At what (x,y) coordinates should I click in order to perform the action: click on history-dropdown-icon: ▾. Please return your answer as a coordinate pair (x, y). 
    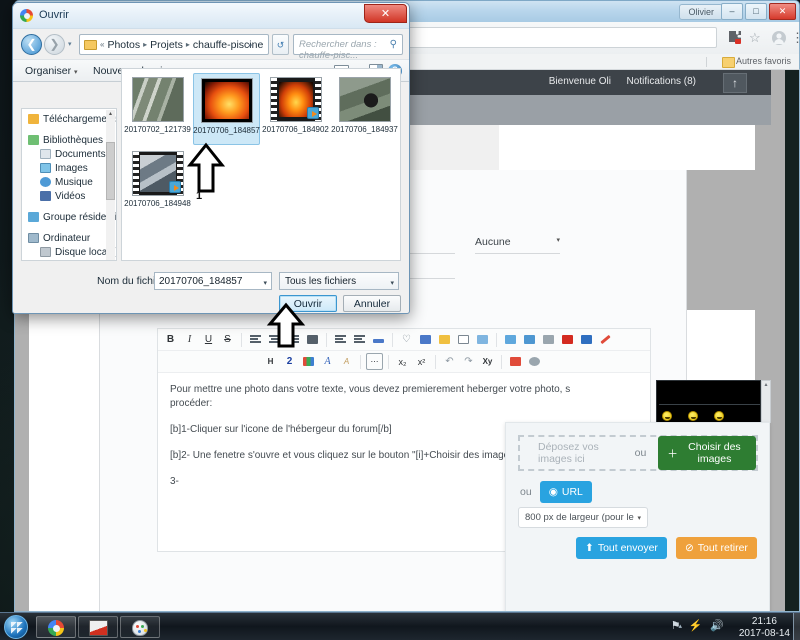
    Looking at the image, I should click on (70, 44).